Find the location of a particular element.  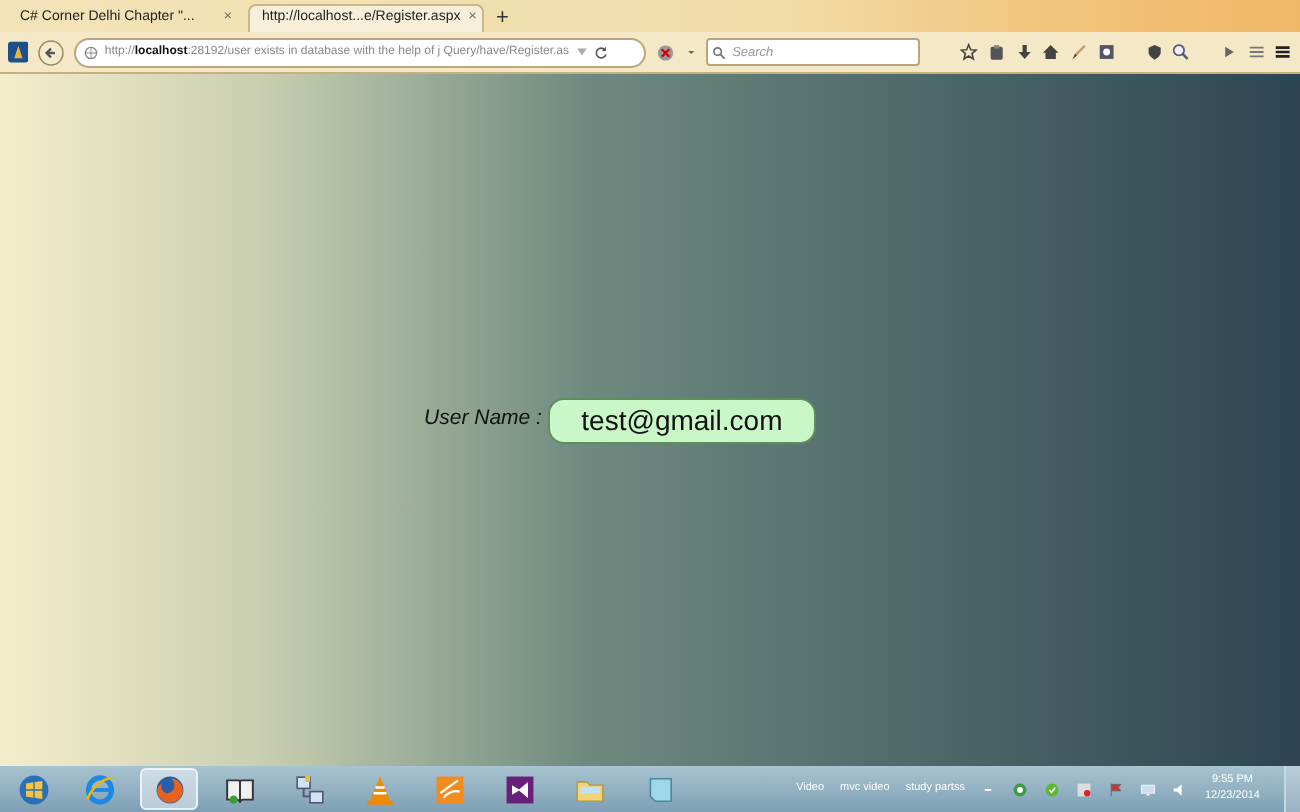

browser-globe-icon is located at coordinates (169, 789).